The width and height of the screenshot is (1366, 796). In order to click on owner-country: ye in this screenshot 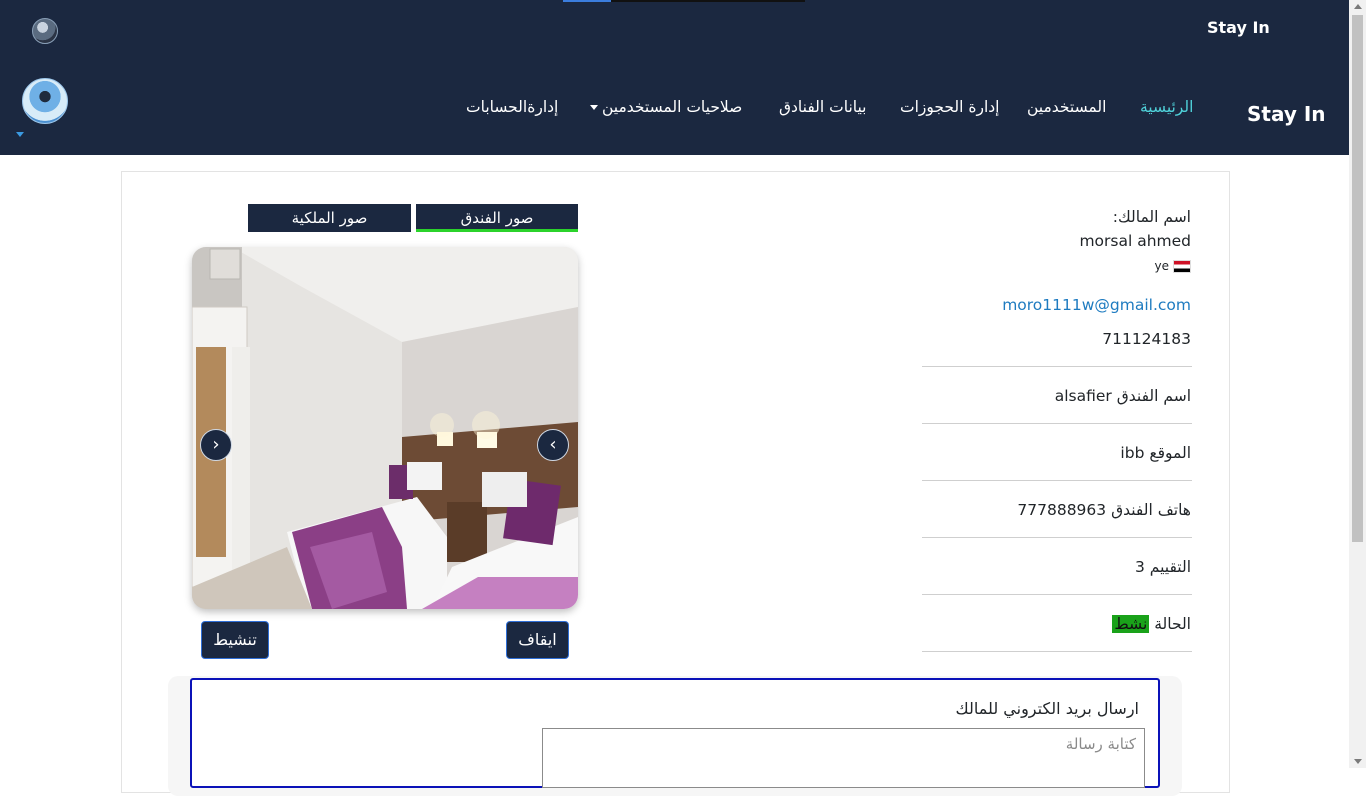, I will do `click(1173, 266)`.